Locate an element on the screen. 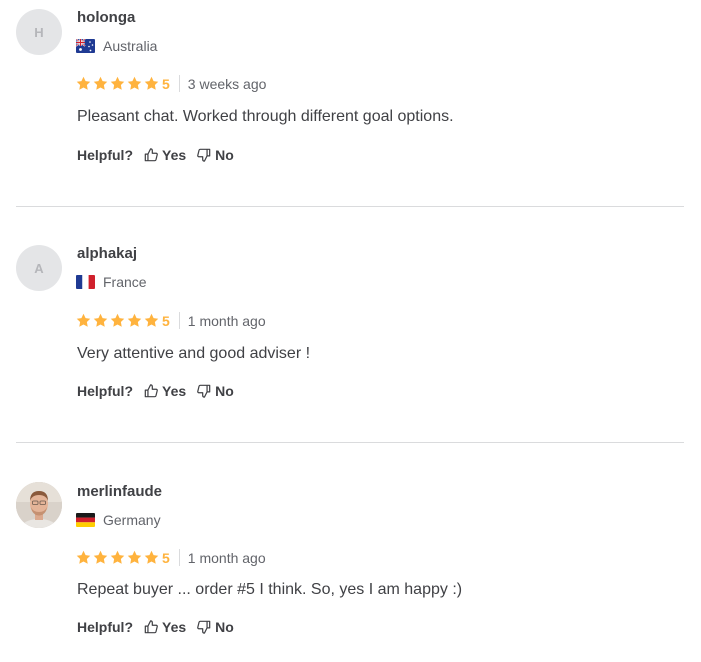  review-time: 3 weeks ago is located at coordinates (227, 83).